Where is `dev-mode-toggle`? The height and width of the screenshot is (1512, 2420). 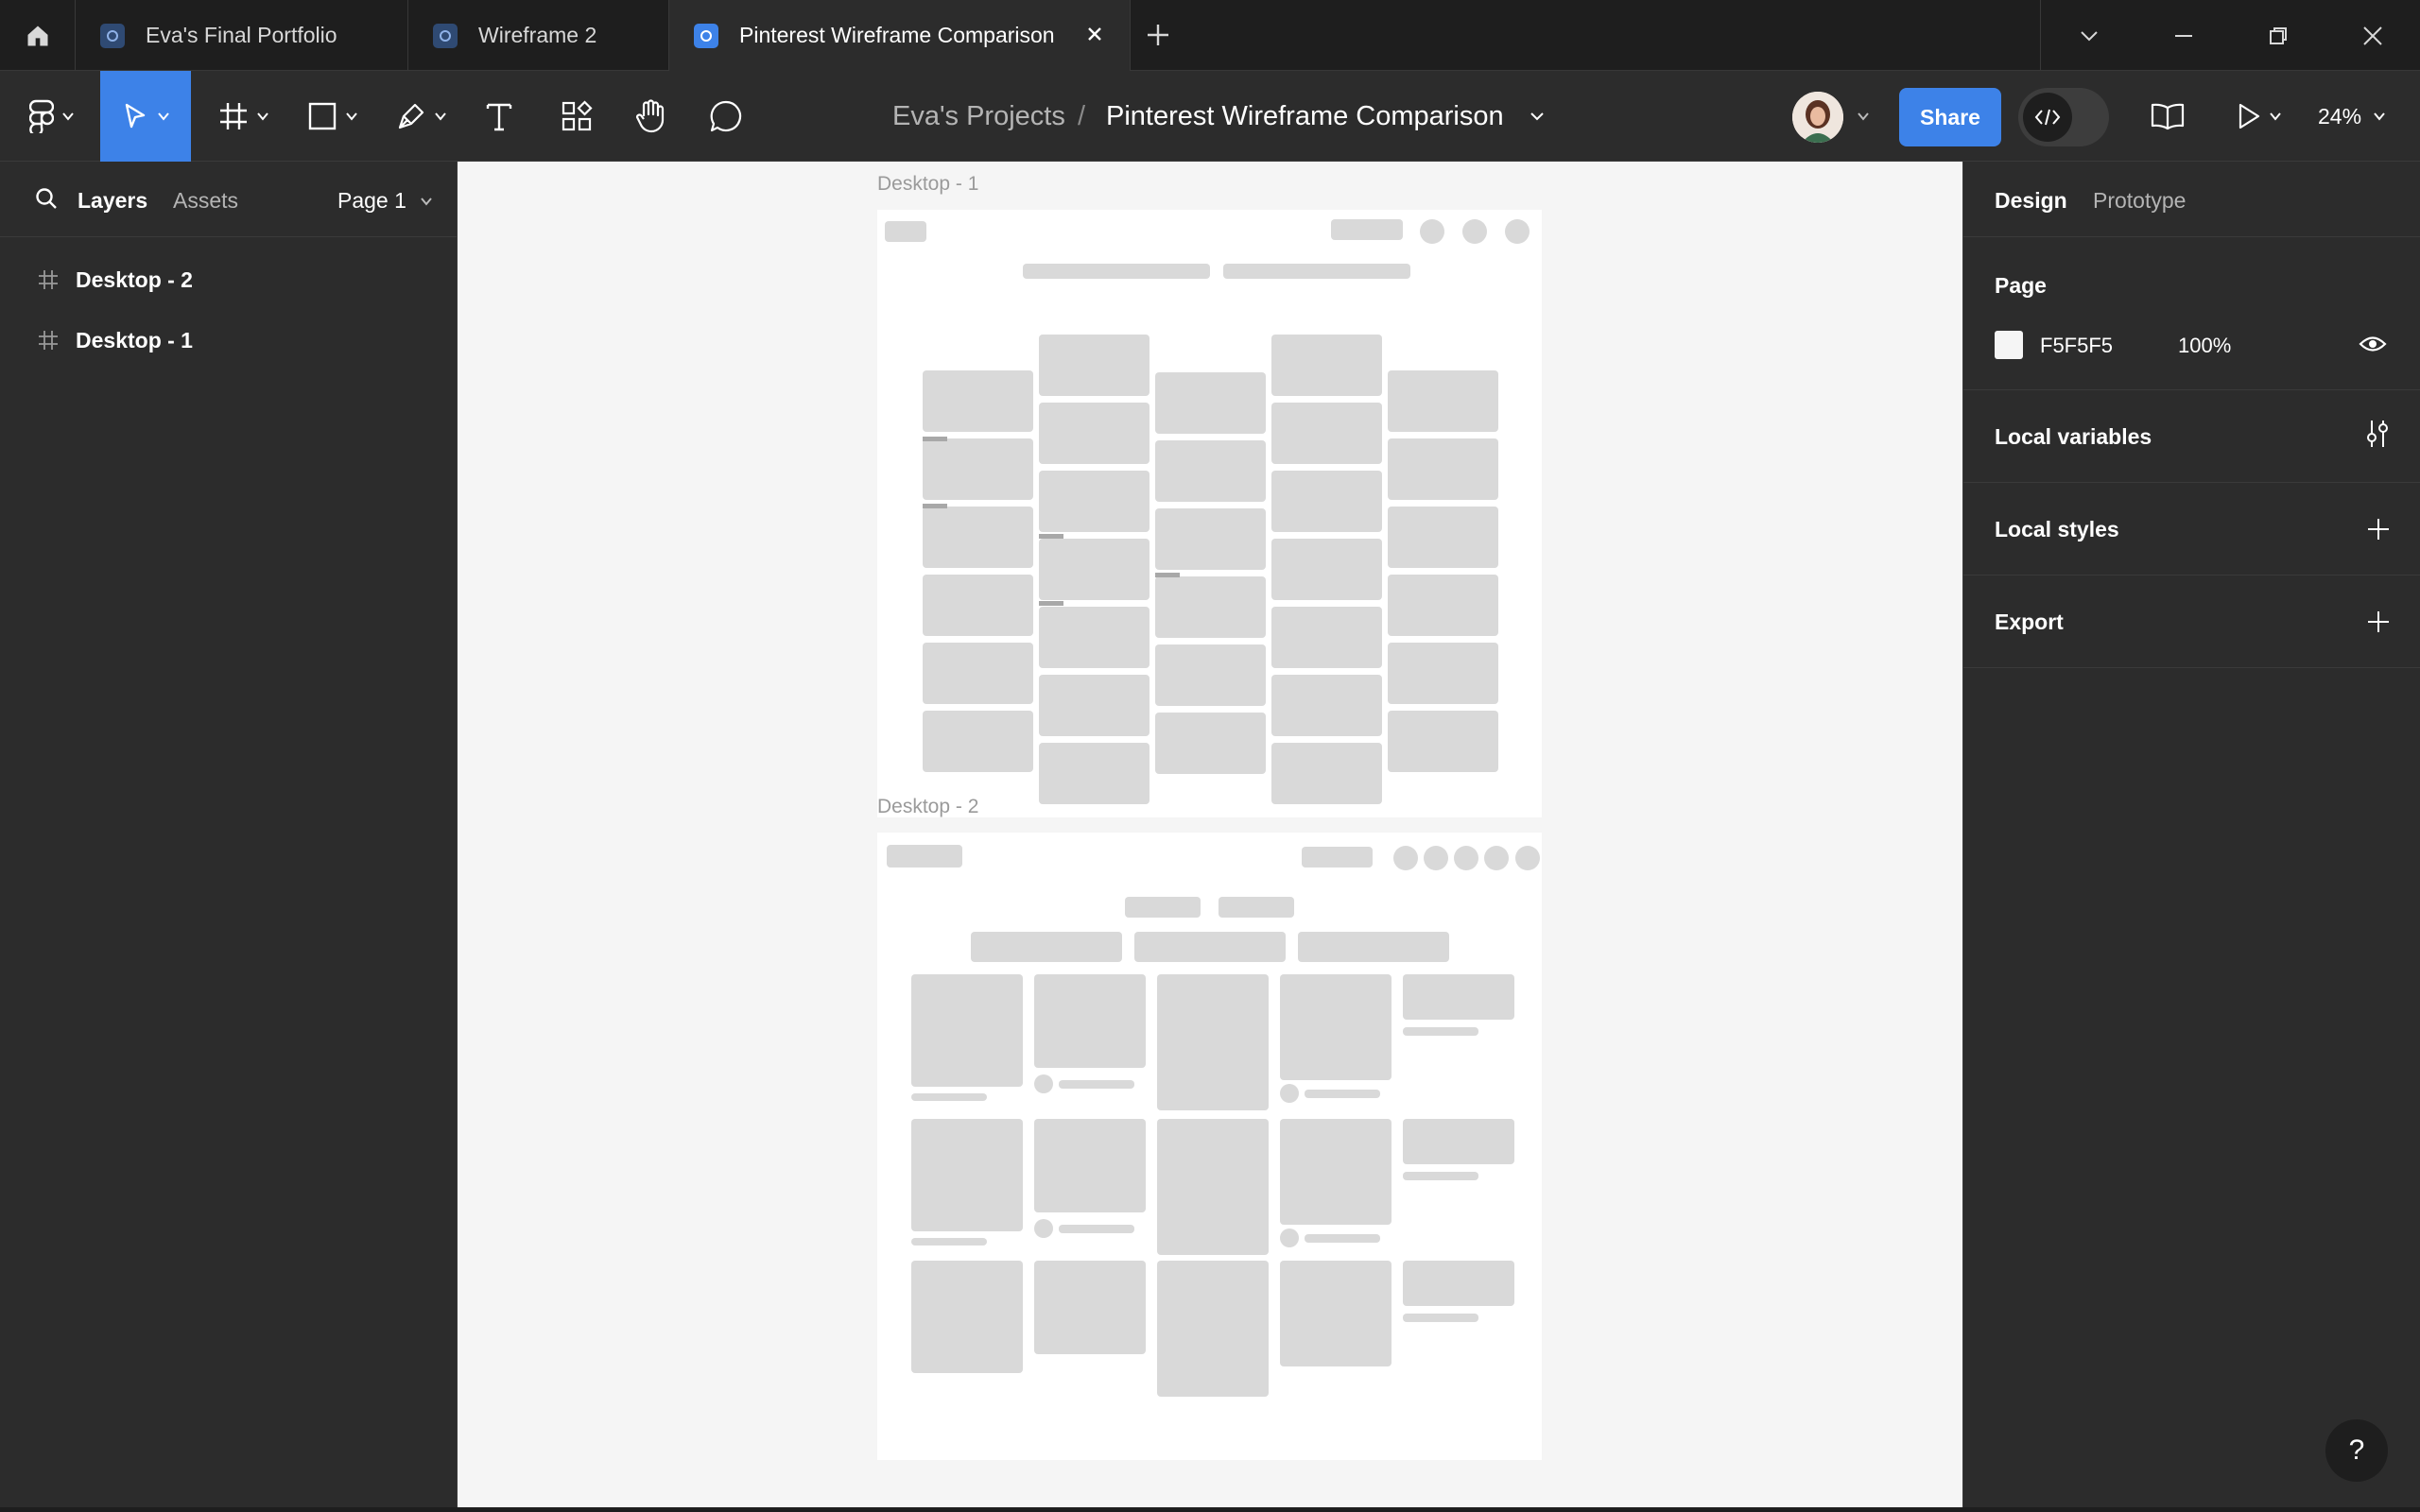 dev-mode-toggle is located at coordinates (2063, 117).